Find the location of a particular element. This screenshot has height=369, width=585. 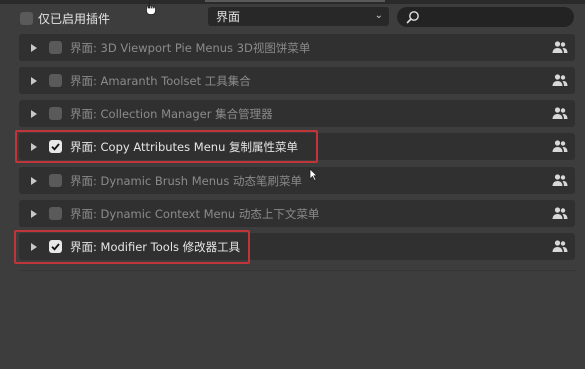

search-icon is located at coordinates (412, 17).